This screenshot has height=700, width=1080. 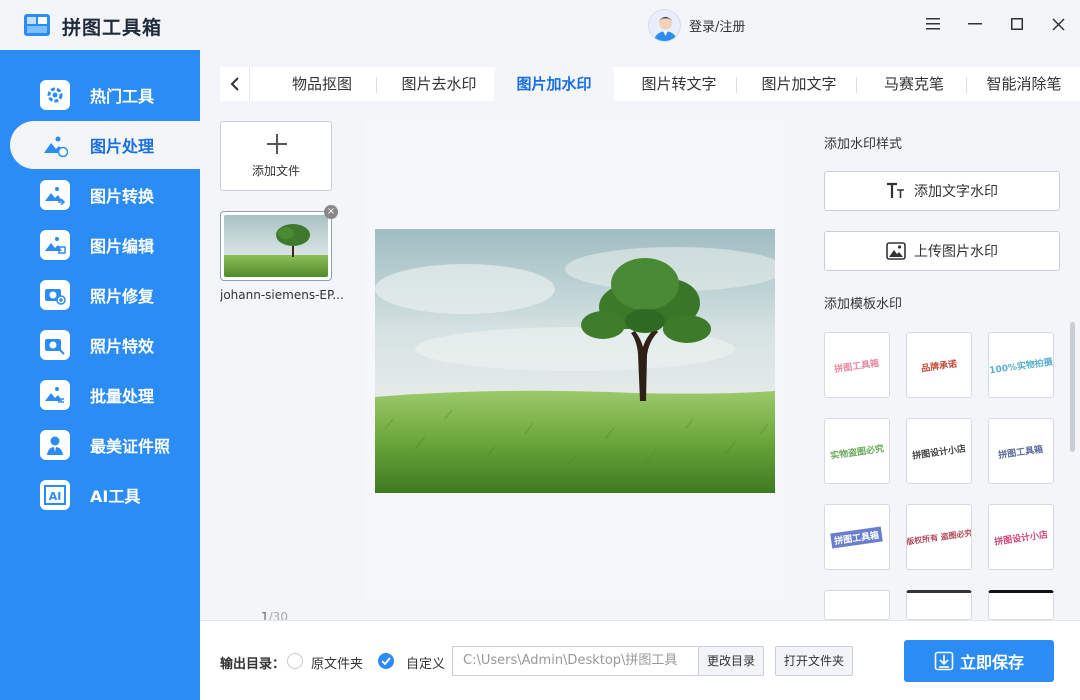 I want to click on watermark-template: 品牌承诺, so click(x=939, y=365).